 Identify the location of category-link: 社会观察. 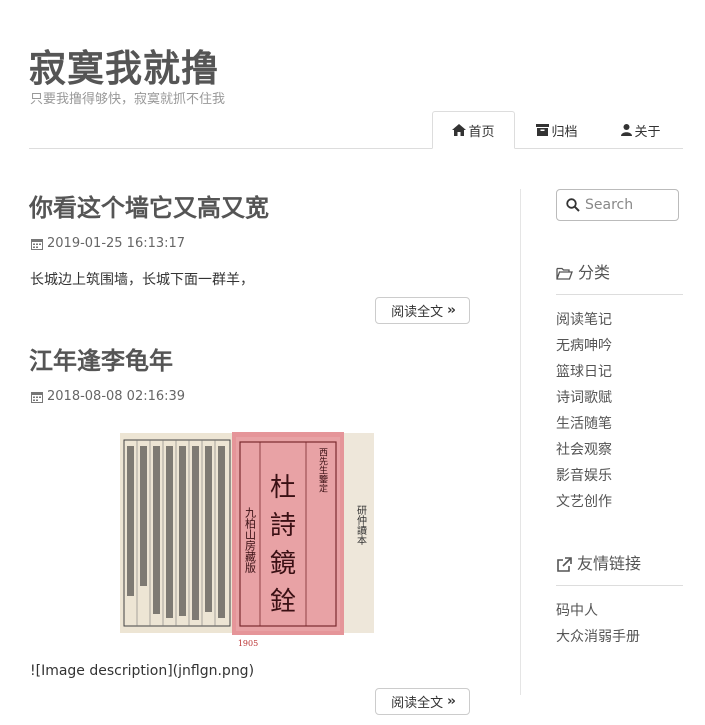
(584, 454).